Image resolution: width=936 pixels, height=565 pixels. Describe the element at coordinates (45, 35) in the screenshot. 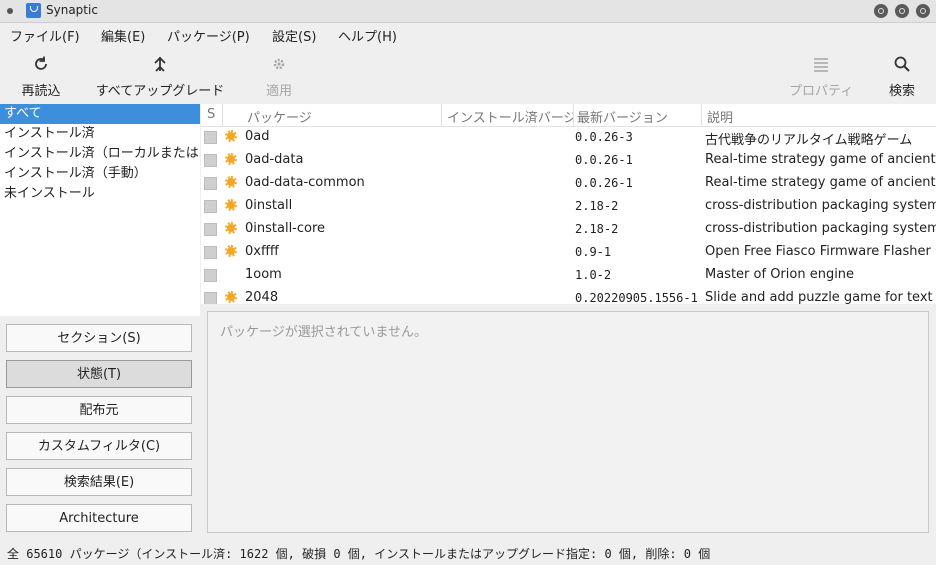

I see `menu-file: ファイル(F)` at that location.